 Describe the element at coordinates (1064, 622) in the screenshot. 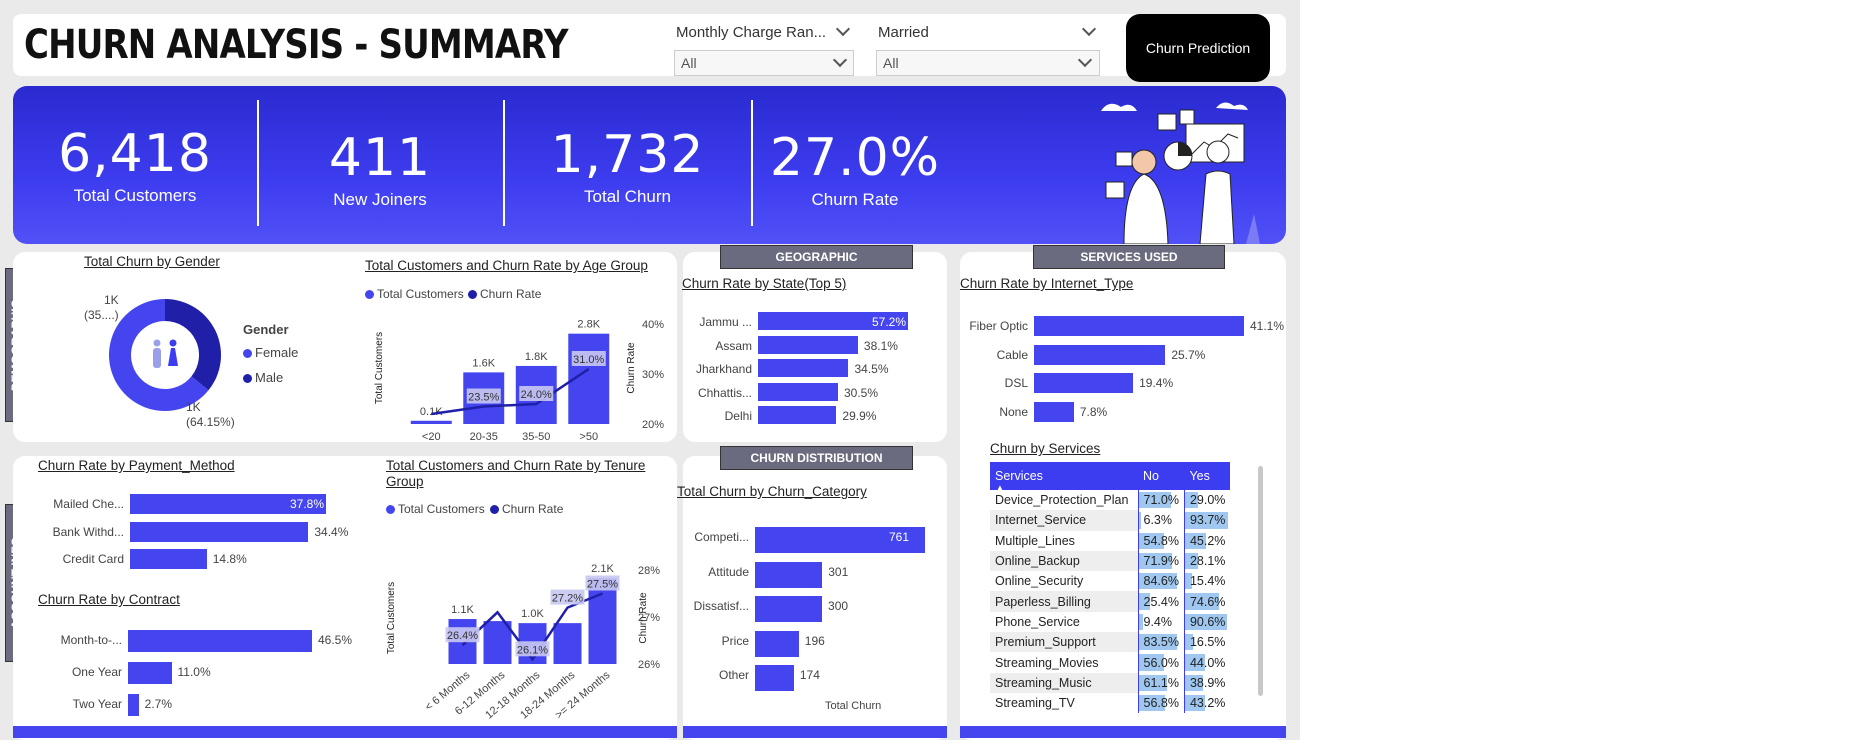

I see `service-name-cell: Phone_Service` at that location.